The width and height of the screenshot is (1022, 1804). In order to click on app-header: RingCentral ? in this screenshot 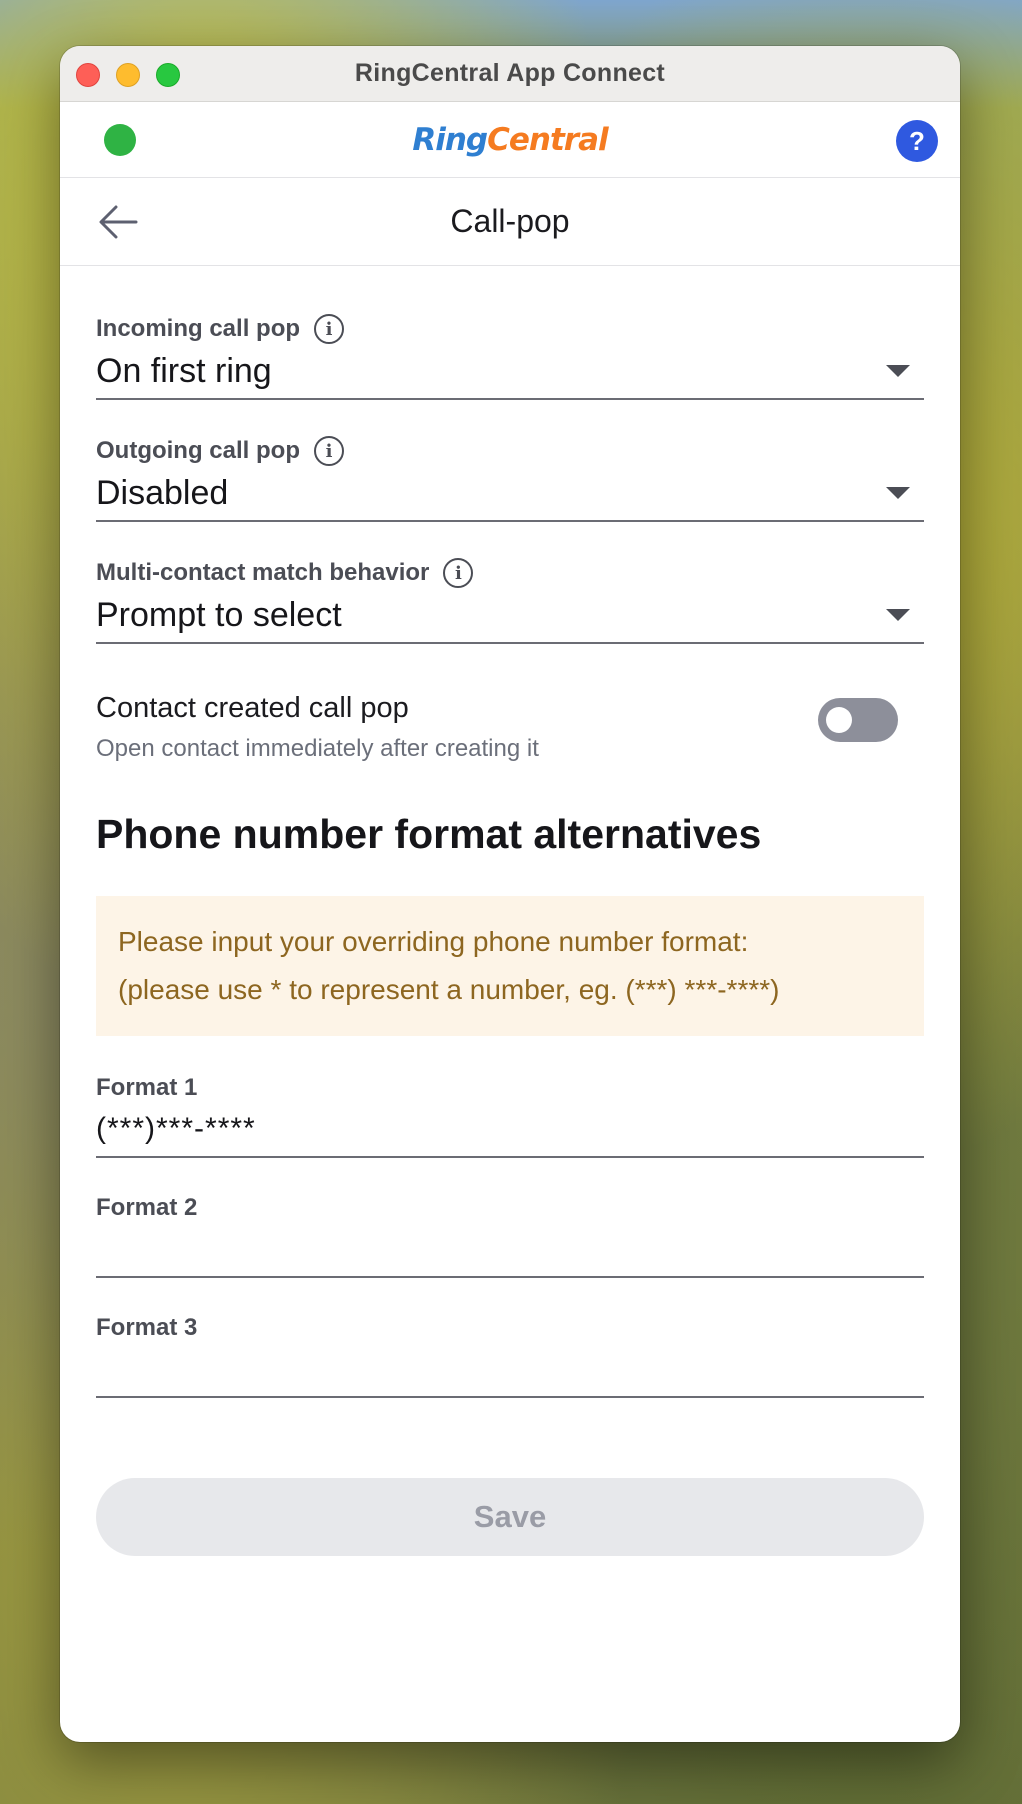, I will do `click(510, 140)`.